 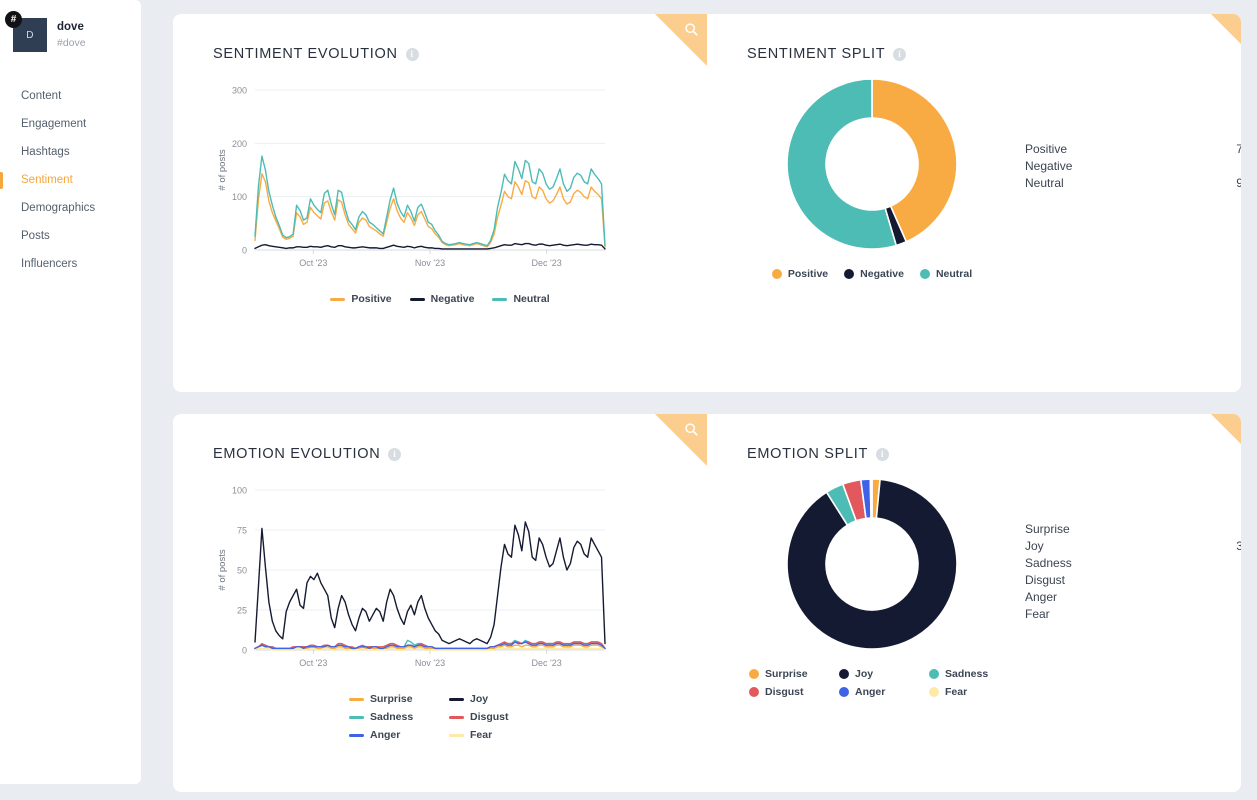 What do you see at coordinates (1041, 596) in the screenshot?
I see `stat-label: Anger` at bounding box center [1041, 596].